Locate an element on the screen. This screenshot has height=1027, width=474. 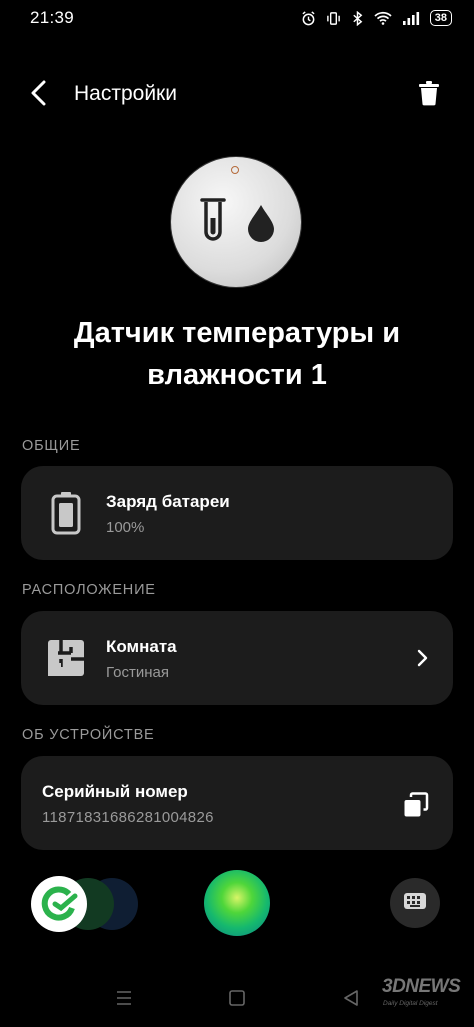
droplet-icon is located at coordinates (261, 225).